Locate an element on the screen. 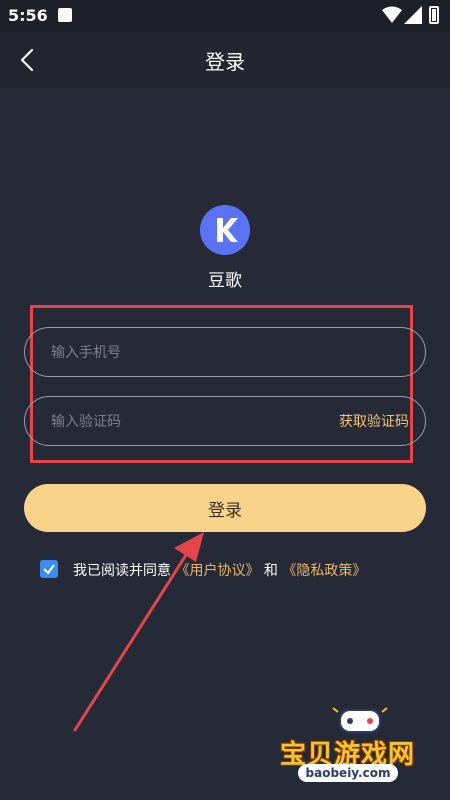  get-code-button: 获取验证码 is located at coordinates (374, 421).